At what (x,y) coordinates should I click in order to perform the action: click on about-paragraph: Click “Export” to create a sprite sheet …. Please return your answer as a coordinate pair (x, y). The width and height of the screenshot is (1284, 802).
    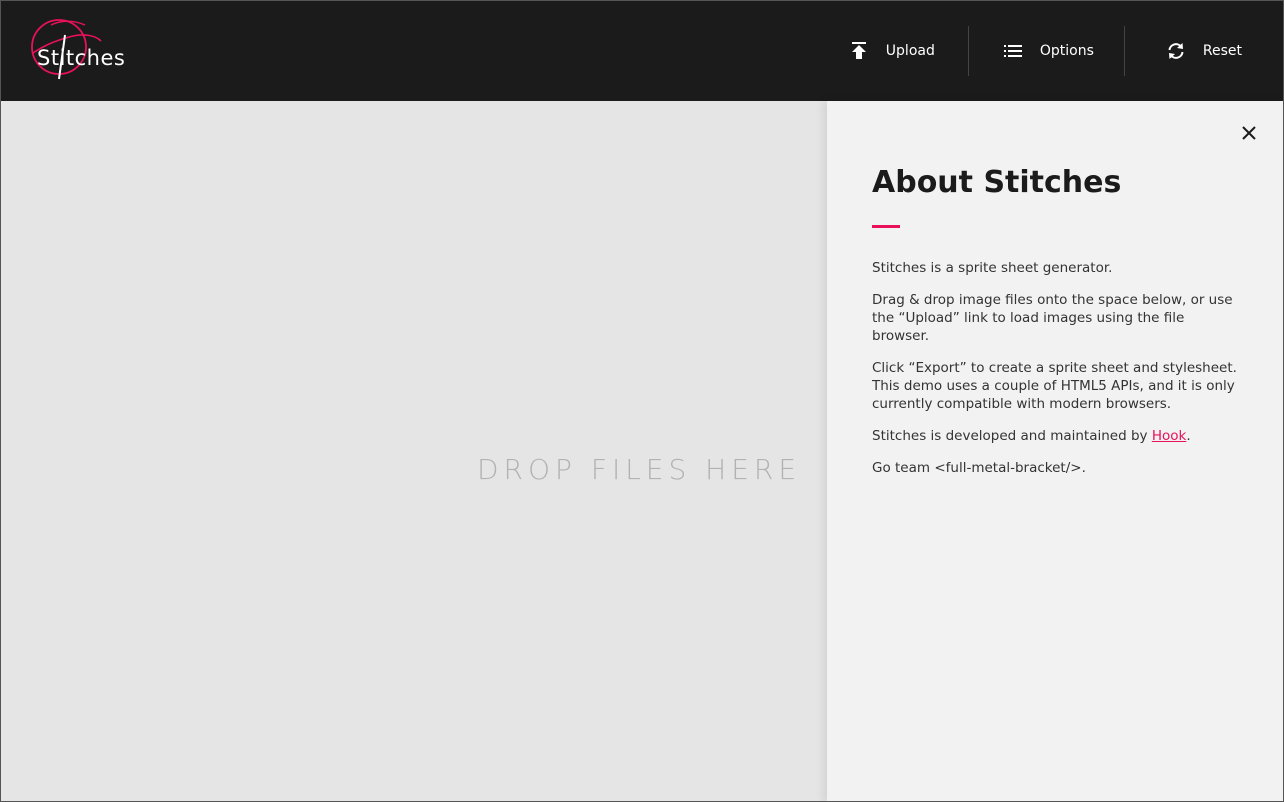
    Looking at the image, I should click on (1054, 386).